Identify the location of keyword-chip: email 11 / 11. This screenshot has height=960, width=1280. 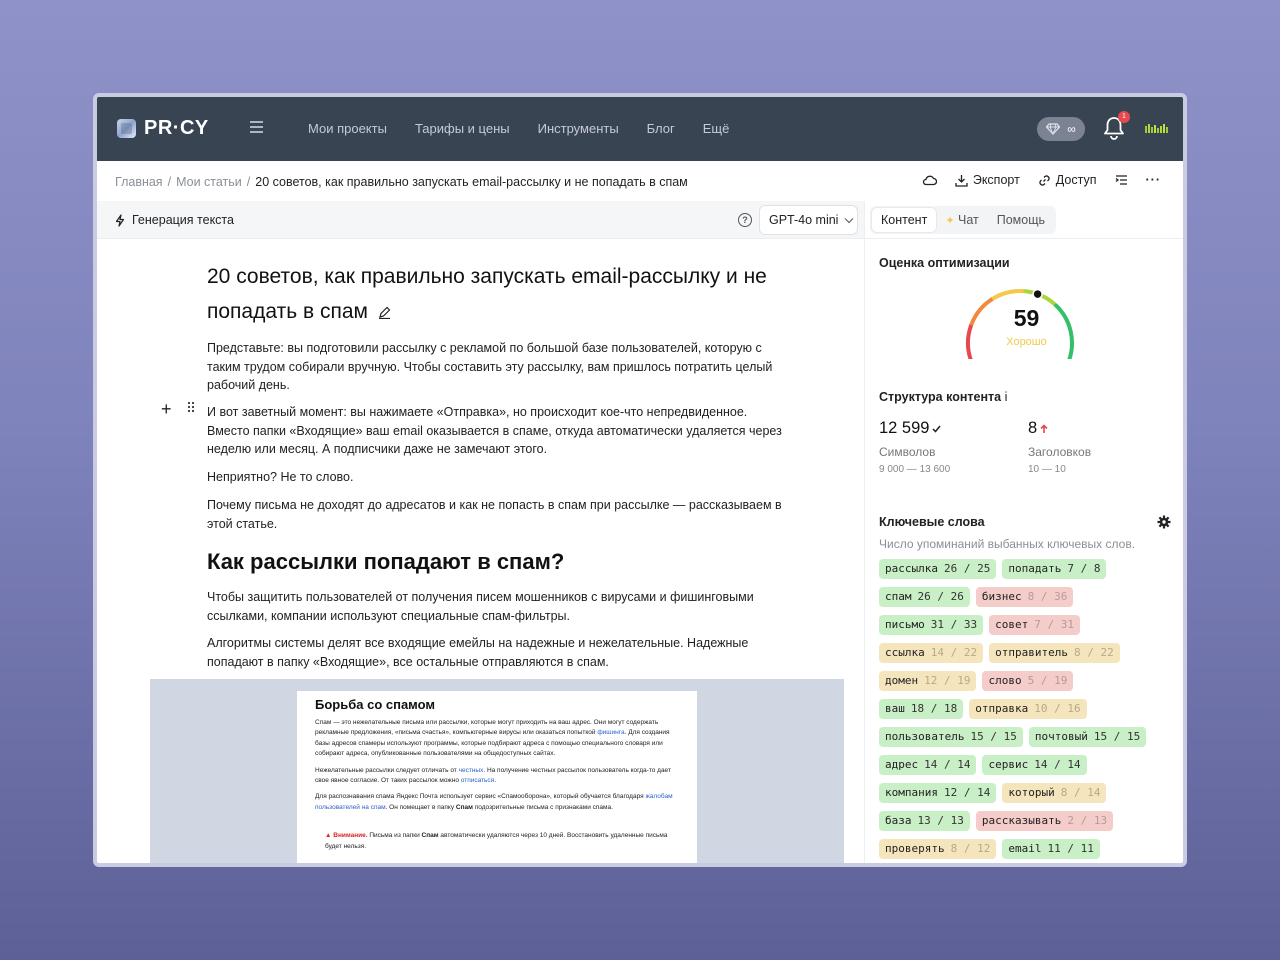
(1051, 849).